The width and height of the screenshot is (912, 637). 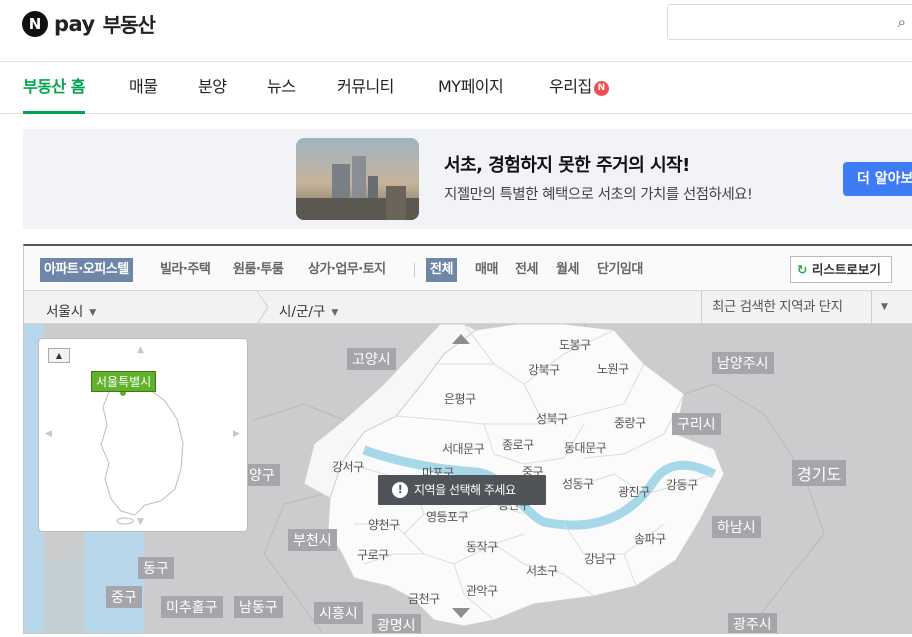 I want to click on tab-my-home: 우리집 N, so click(x=579, y=88).